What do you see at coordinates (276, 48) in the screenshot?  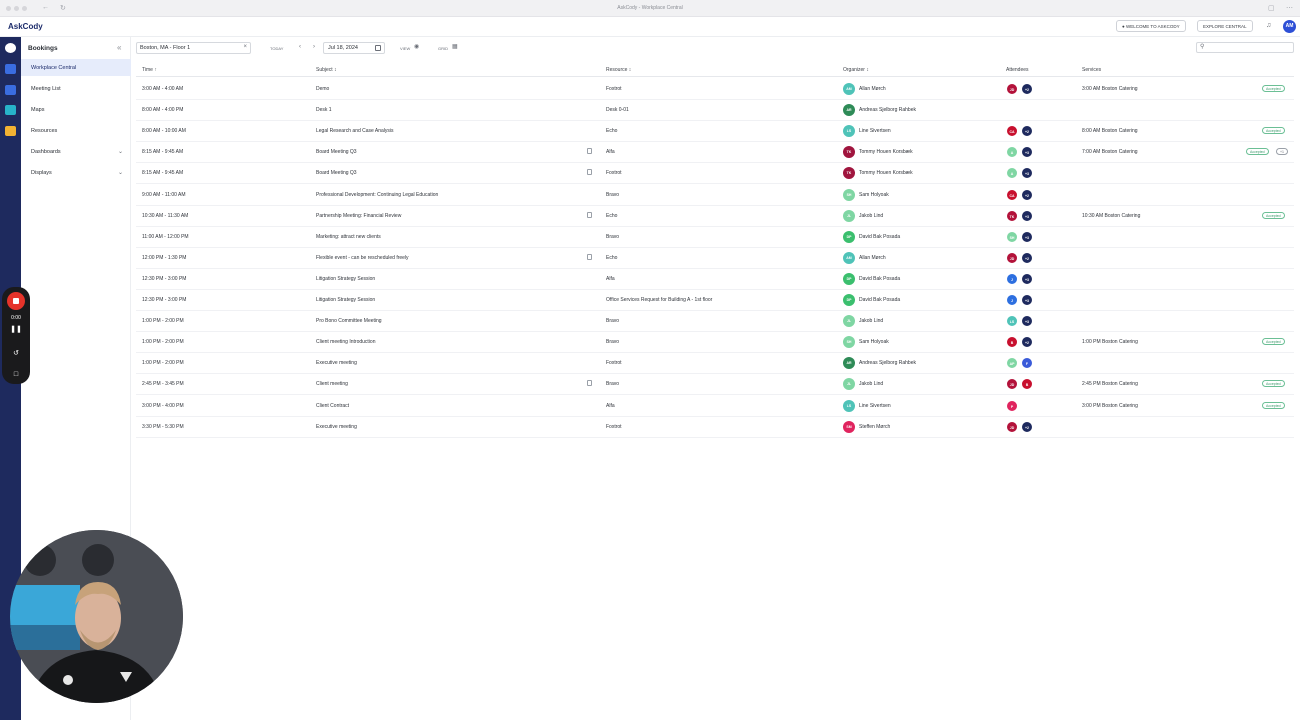 I see `today-button: TODAY` at bounding box center [276, 48].